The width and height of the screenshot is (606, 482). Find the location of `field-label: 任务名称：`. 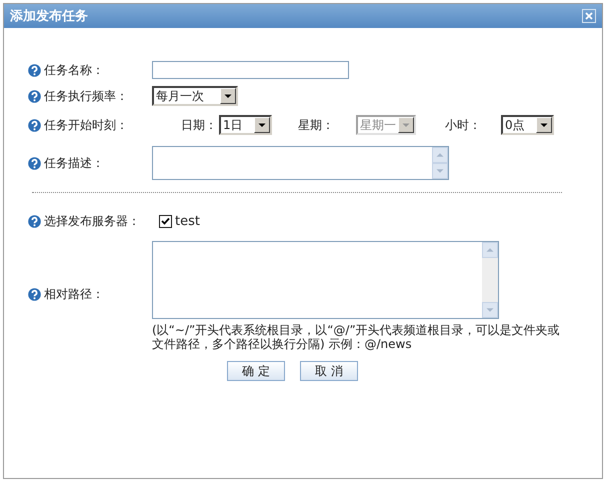

field-label: 任务名称： is located at coordinates (74, 70).